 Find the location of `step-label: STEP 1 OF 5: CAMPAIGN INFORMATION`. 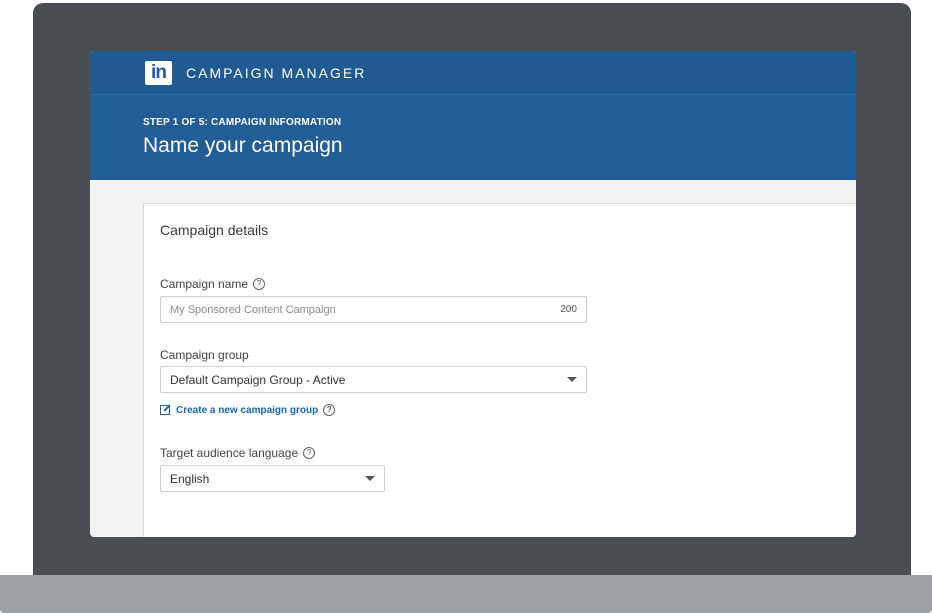

step-label: STEP 1 OF 5: CAMPAIGN INFORMATION is located at coordinates (242, 122).